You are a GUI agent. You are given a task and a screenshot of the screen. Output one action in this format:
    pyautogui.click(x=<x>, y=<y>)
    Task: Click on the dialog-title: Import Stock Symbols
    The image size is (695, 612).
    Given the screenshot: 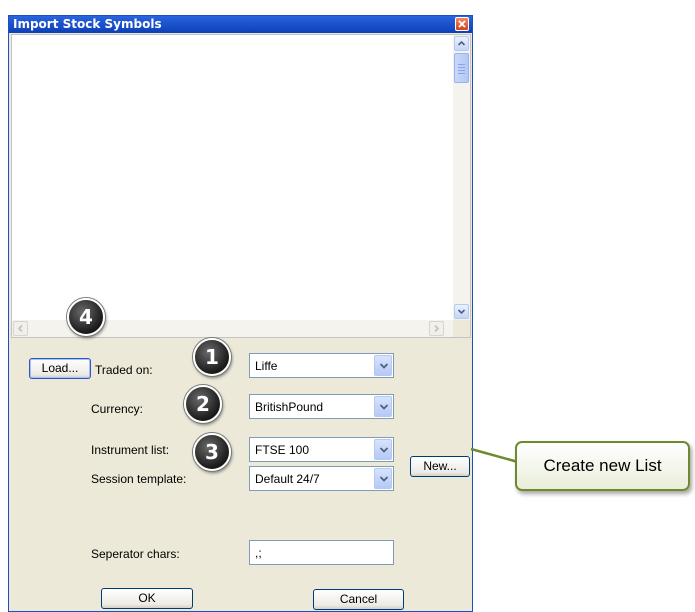 What is the action you would take?
    pyautogui.click(x=87, y=24)
    